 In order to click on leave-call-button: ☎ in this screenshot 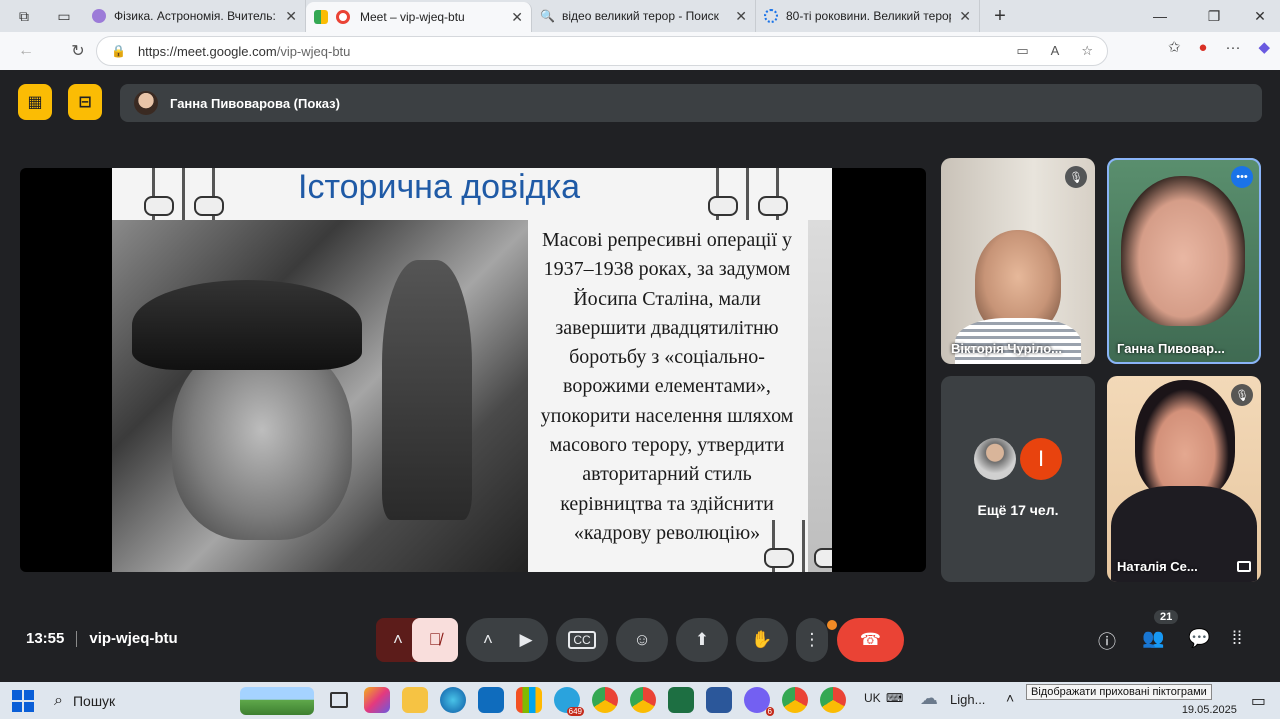, I will do `click(870, 640)`.